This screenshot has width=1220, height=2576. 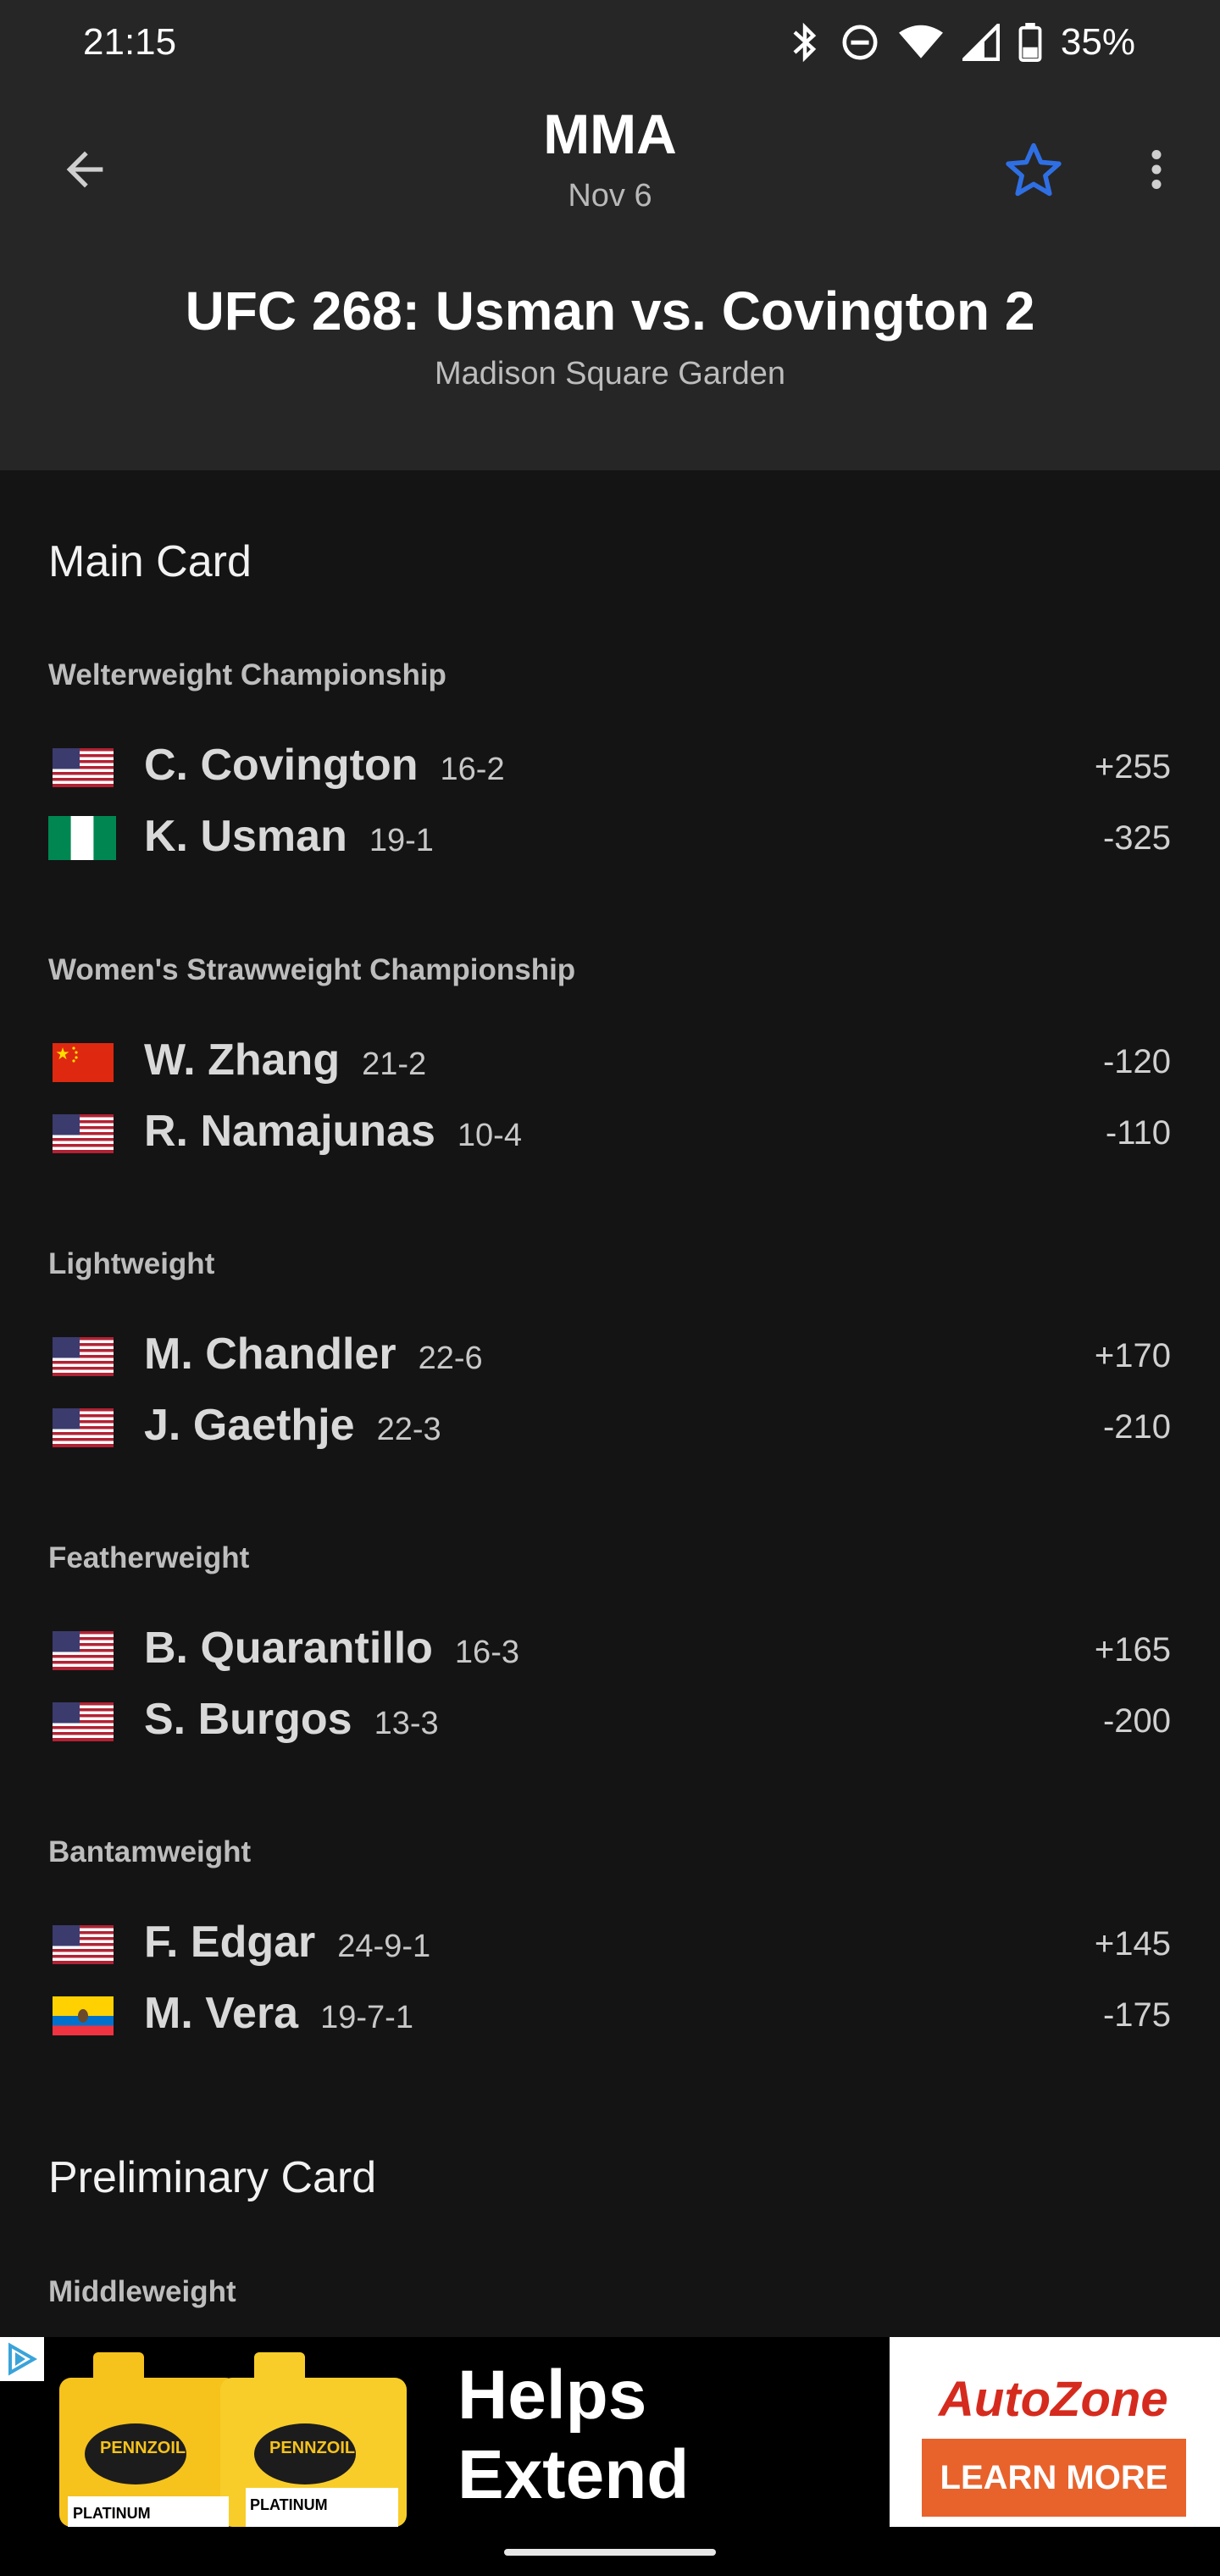 What do you see at coordinates (221, 2013) in the screenshot?
I see `fighter-name: M. Vera` at bounding box center [221, 2013].